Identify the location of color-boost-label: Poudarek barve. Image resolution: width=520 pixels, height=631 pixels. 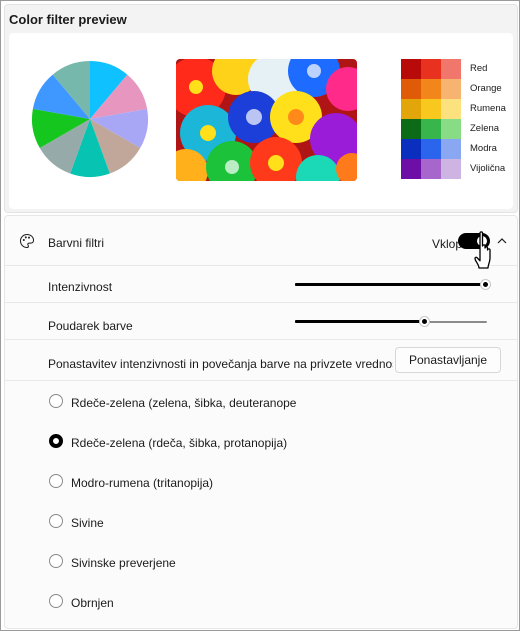
(90, 326).